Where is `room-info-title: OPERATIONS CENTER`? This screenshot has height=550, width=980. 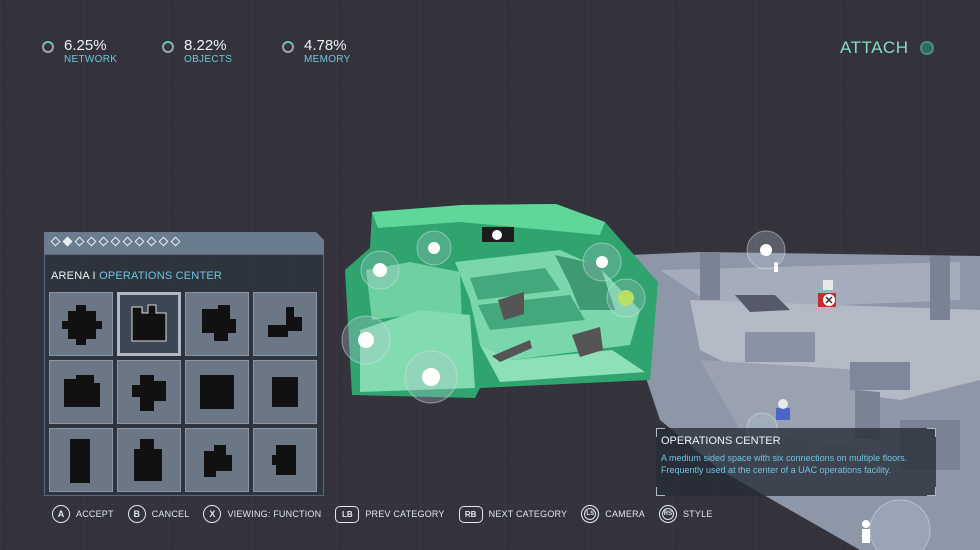 room-info-title: OPERATIONS CENTER is located at coordinates (721, 441).